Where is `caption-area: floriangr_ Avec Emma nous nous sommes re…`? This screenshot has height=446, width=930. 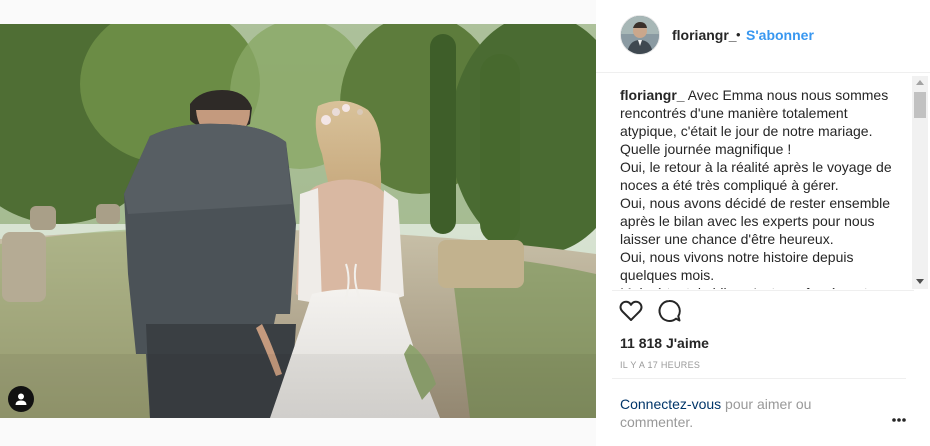 caption-area: floriangr_ Avec Emma nous nous sommes re… is located at coordinates (765, 187).